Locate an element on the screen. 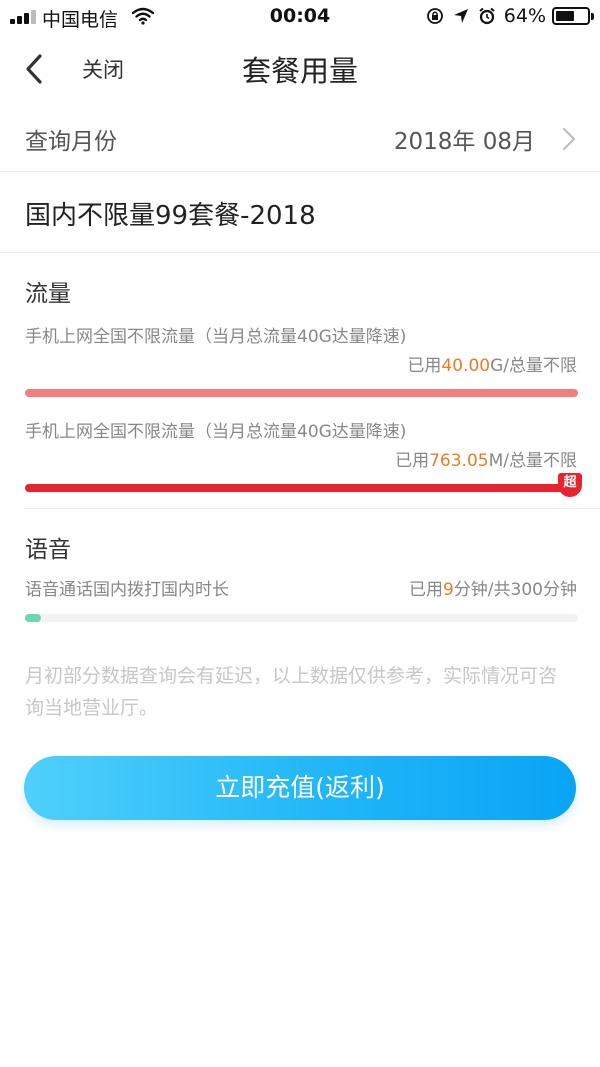  plan-row: 国内不限量99套餐-2018 is located at coordinates (300, 213).